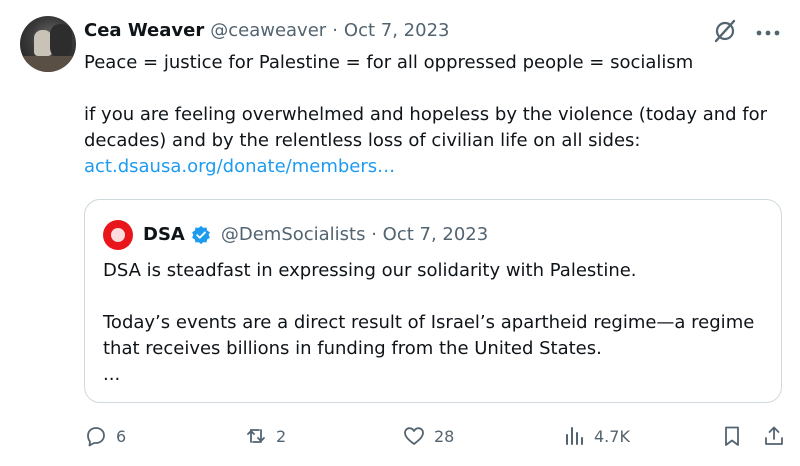 This screenshot has width=800, height=466. Describe the element at coordinates (574, 436) in the screenshot. I see `views-icon` at that location.